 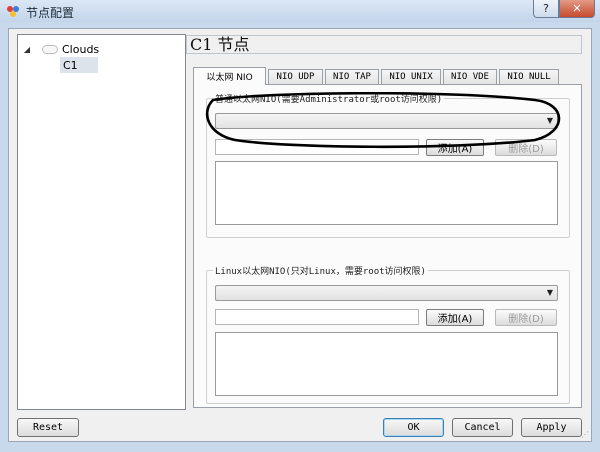 I want to click on generic-interface-dropdown: ▼, so click(x=386, y=121).